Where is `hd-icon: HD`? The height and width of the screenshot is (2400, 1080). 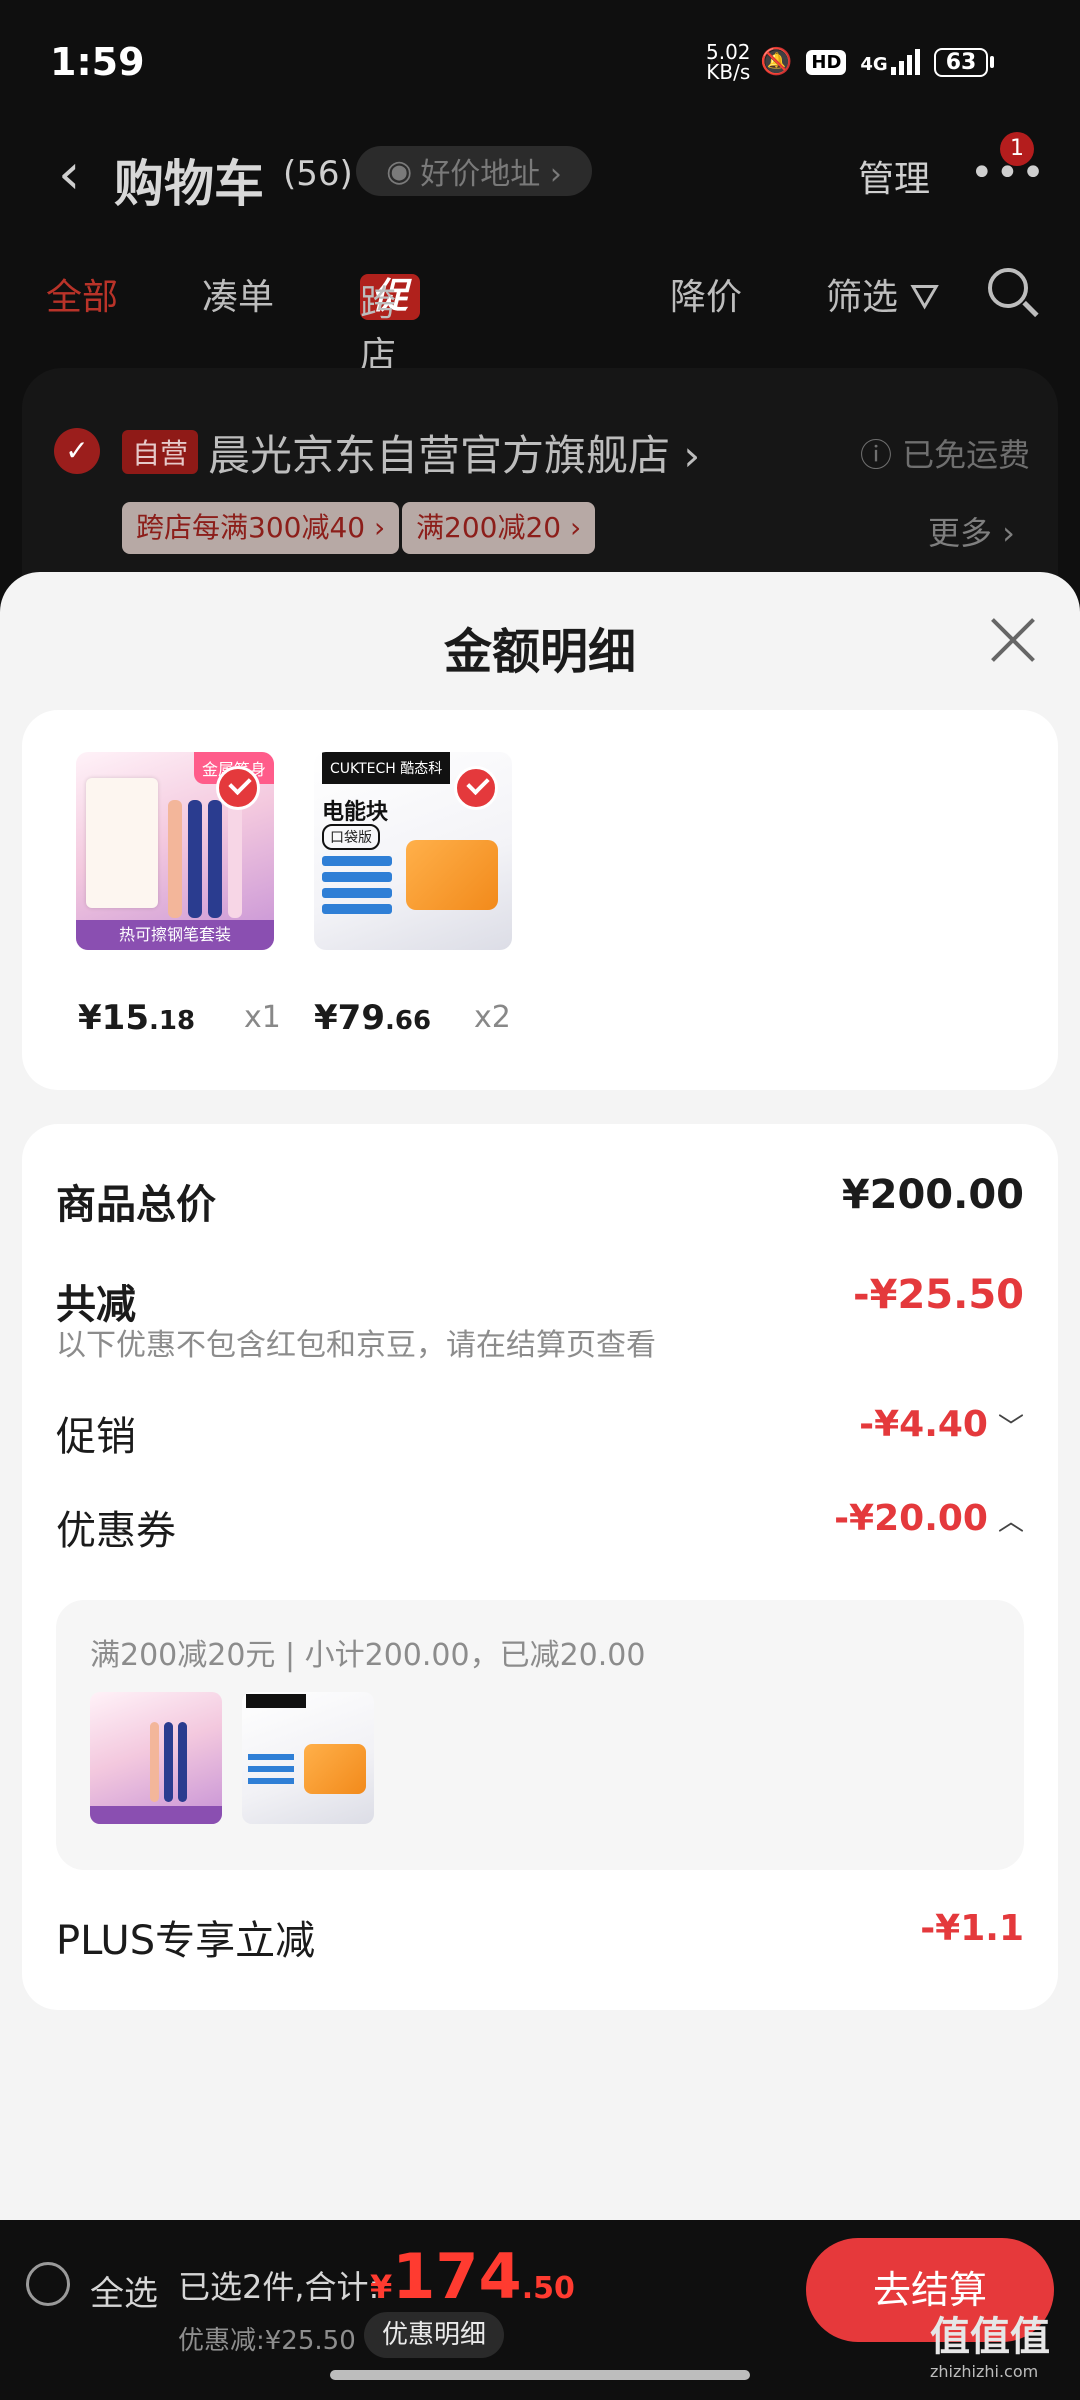
hd-icon: HD is located at coordinates (826, 62).